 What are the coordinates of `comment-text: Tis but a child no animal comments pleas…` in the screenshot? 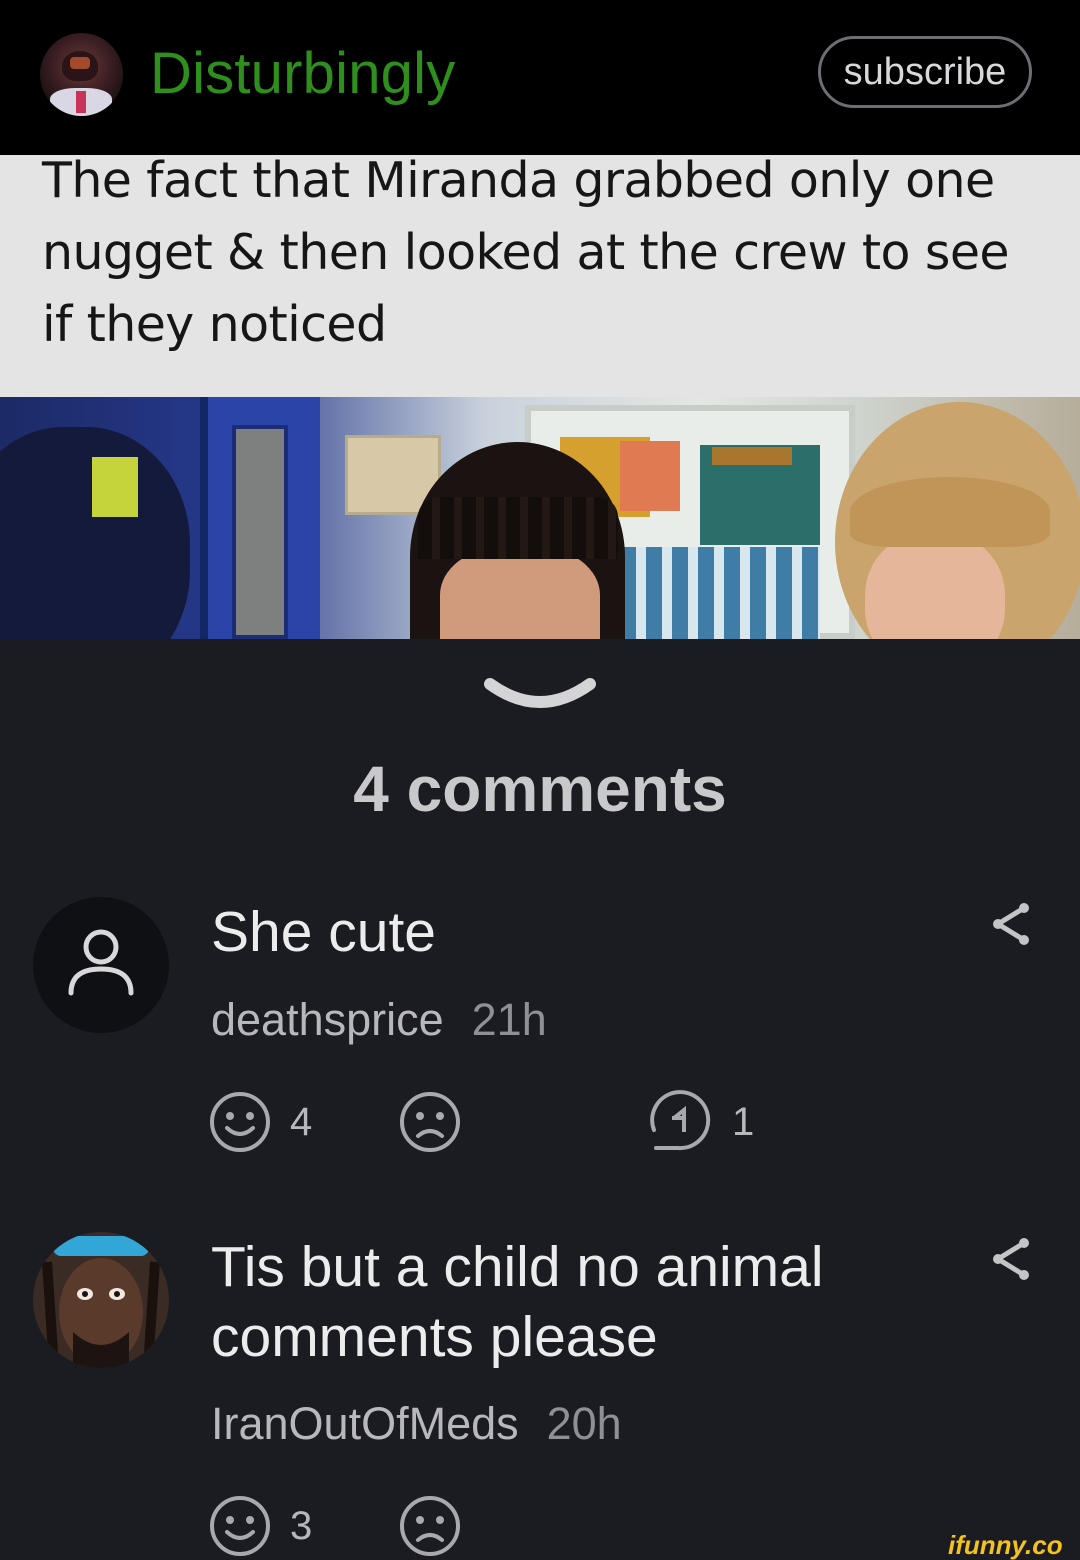 It's located at (517, 1302).